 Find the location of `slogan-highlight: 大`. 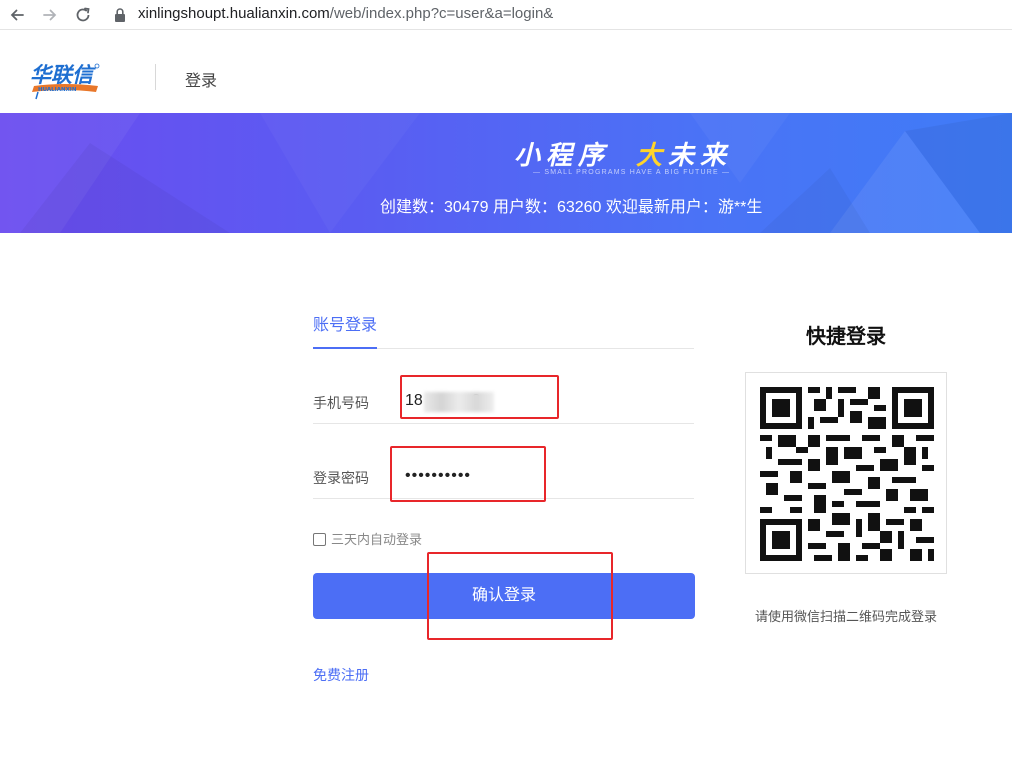

slogan-highlight: 大 is located at coordinates (652, 155).